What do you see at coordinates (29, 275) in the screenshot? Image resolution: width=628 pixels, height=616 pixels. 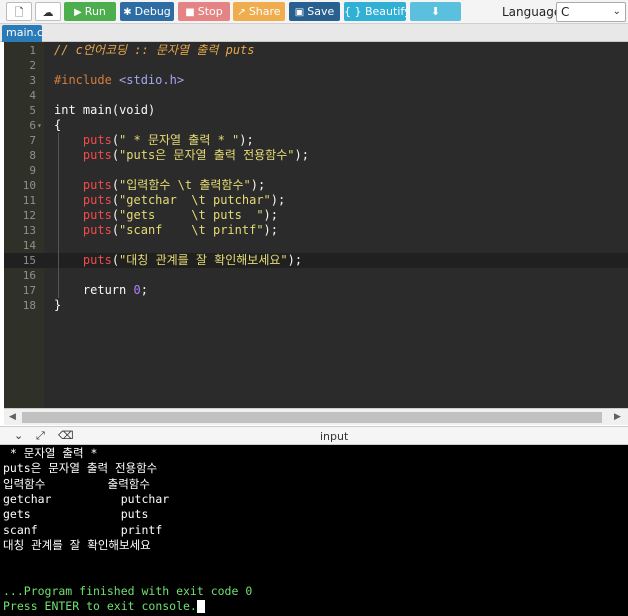 I see `line-number: 16` at bounding box center [29, 275].